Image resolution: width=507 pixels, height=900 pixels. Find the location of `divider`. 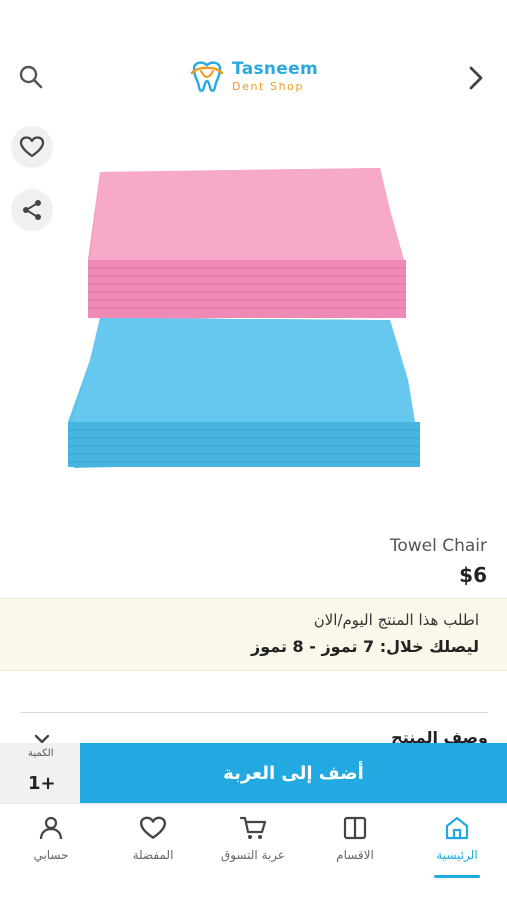

divider is located at coordinates (254, 712).